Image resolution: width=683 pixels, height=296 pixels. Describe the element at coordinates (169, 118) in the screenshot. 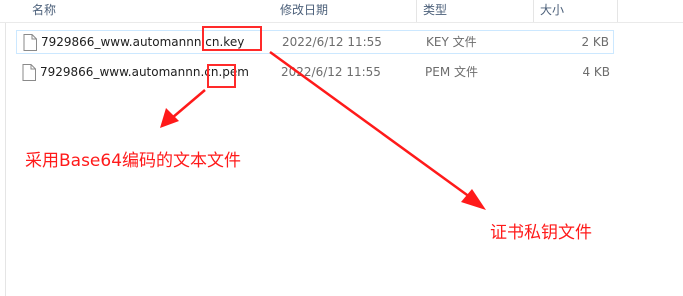

I see `arrow-head-pem` at that location.